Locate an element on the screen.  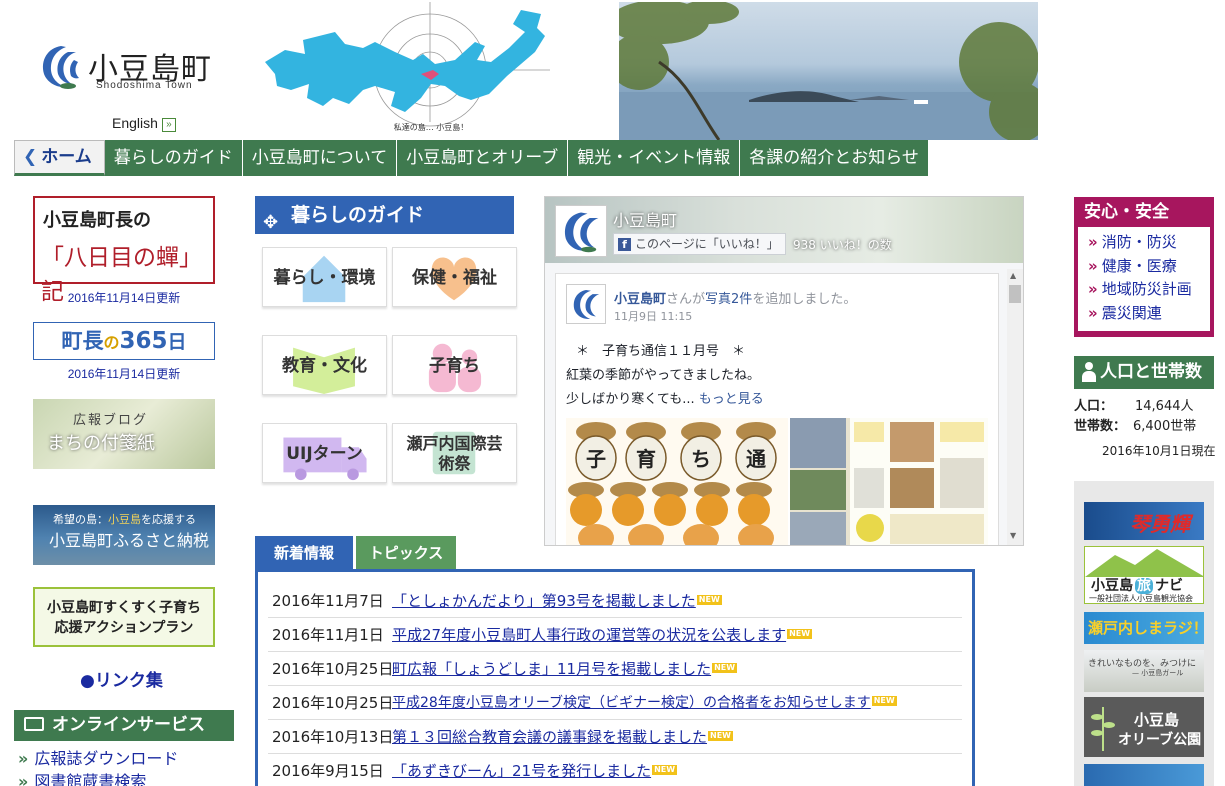
news-title-link: 第１３回総合教育会議の議事録を掲載しました NEW is located at coordinates (562, 737).